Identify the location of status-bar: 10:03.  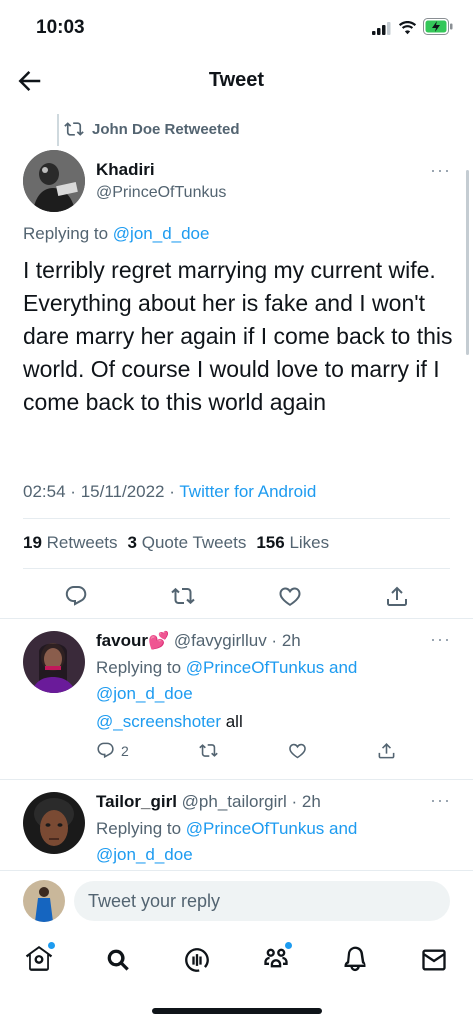
(236, 27).